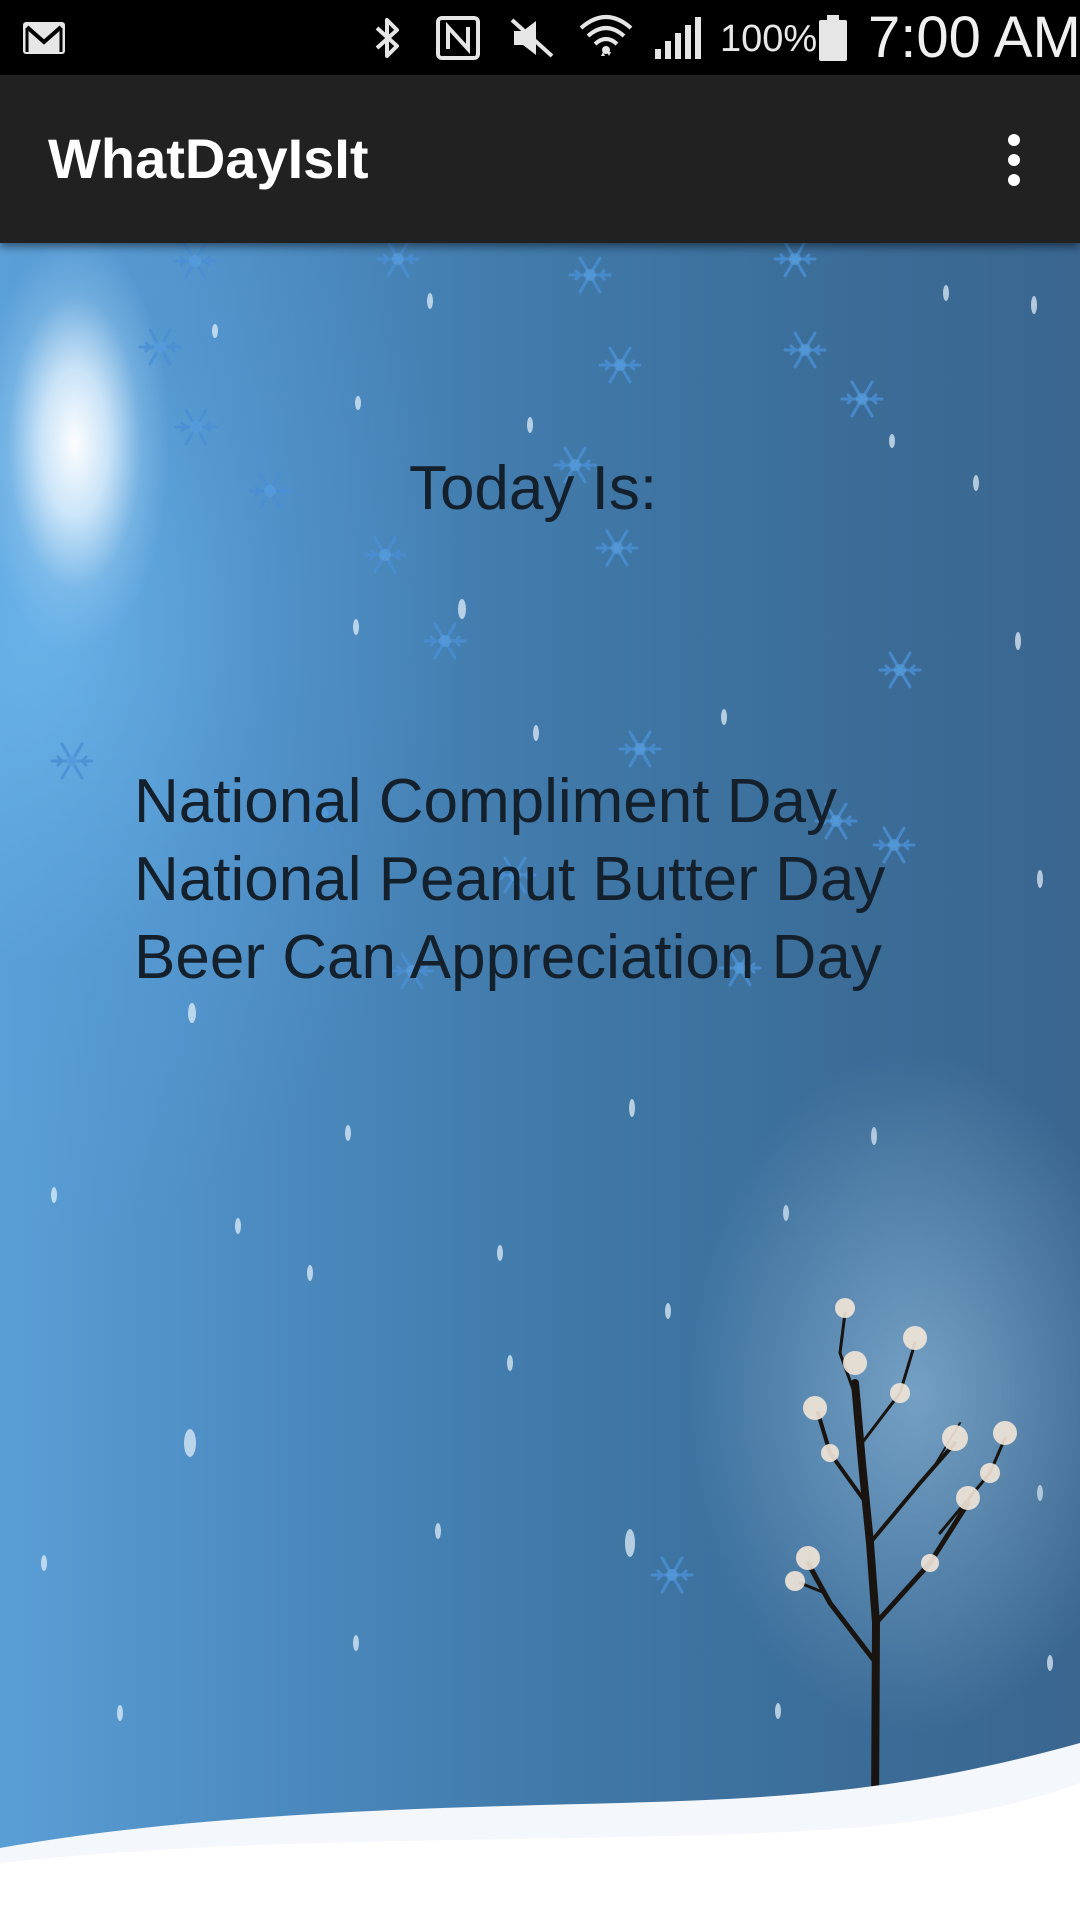 The width and height of the screenshot is (1080, 1920). I want to click on battery-percent: 100%, so click(769, 39).